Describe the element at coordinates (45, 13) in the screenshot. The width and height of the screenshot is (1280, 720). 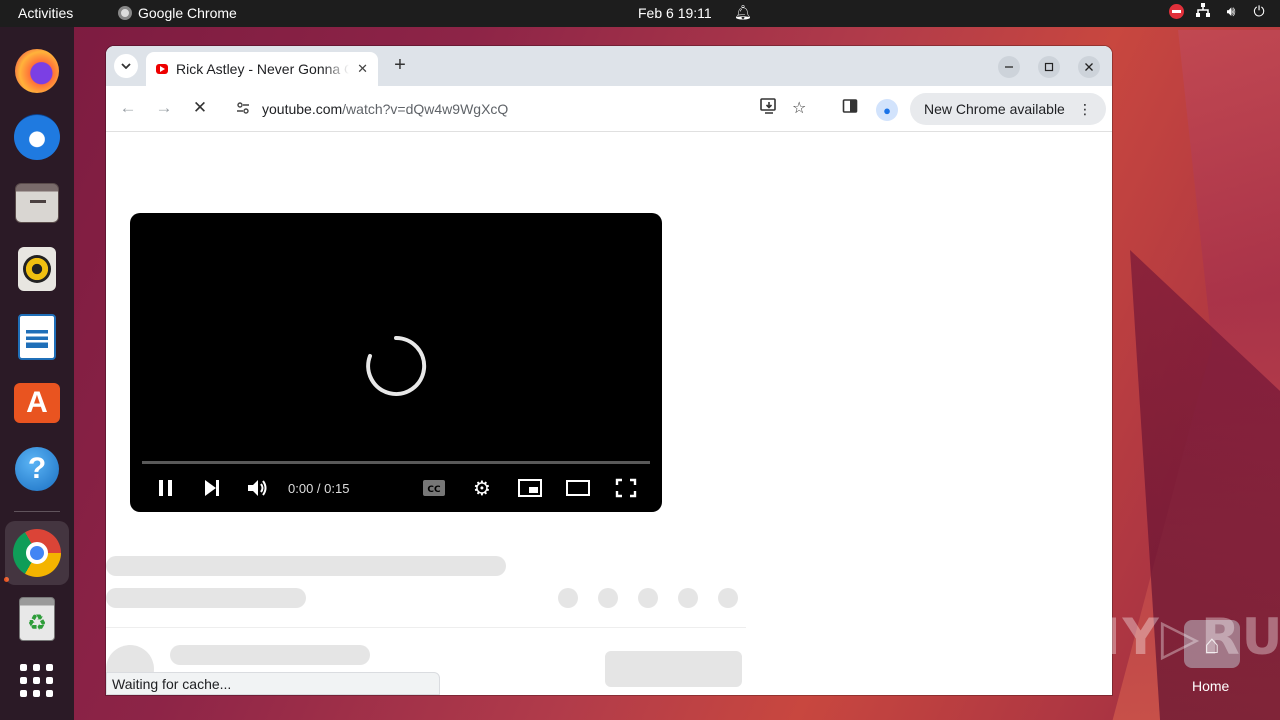
I see `activities-button: Activities` at that location.